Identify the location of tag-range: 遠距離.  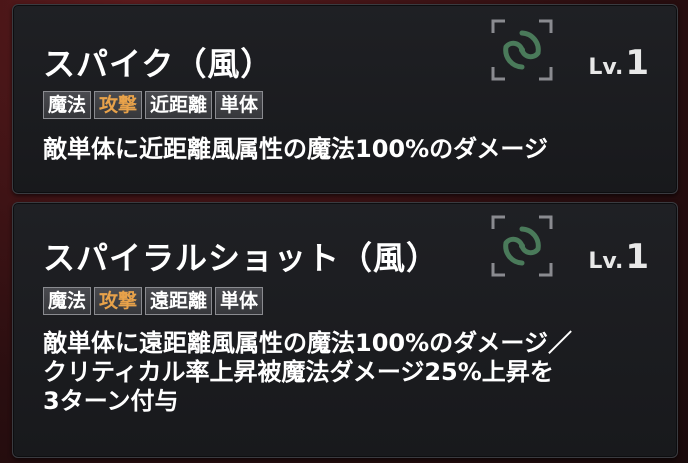
(179, 301).